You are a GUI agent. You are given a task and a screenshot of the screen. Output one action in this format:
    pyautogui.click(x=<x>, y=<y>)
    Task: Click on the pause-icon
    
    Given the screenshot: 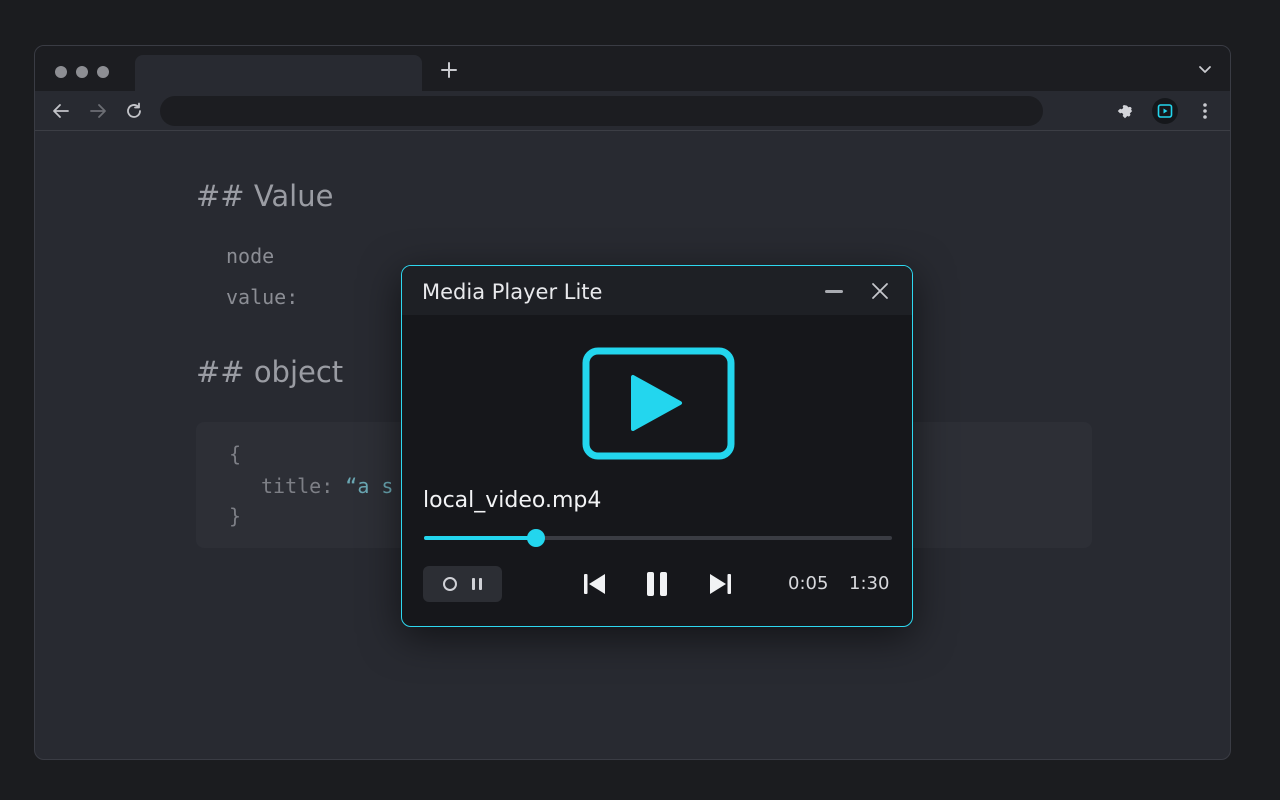 What is the action you would take?
    pyautogui.click(x=657, y=584)
    